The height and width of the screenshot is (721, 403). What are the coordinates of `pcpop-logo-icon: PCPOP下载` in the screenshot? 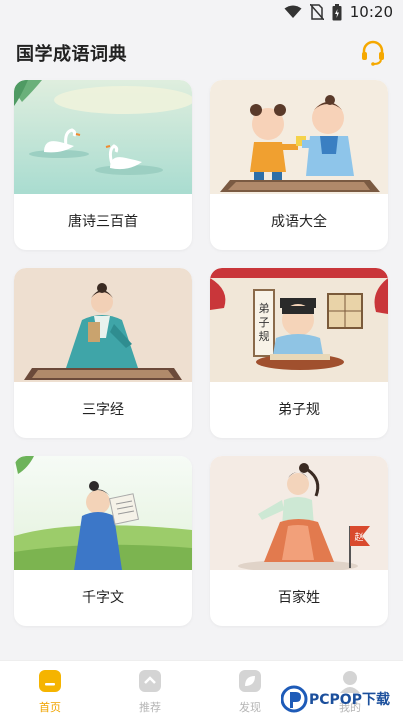 It's located at (335, 699).